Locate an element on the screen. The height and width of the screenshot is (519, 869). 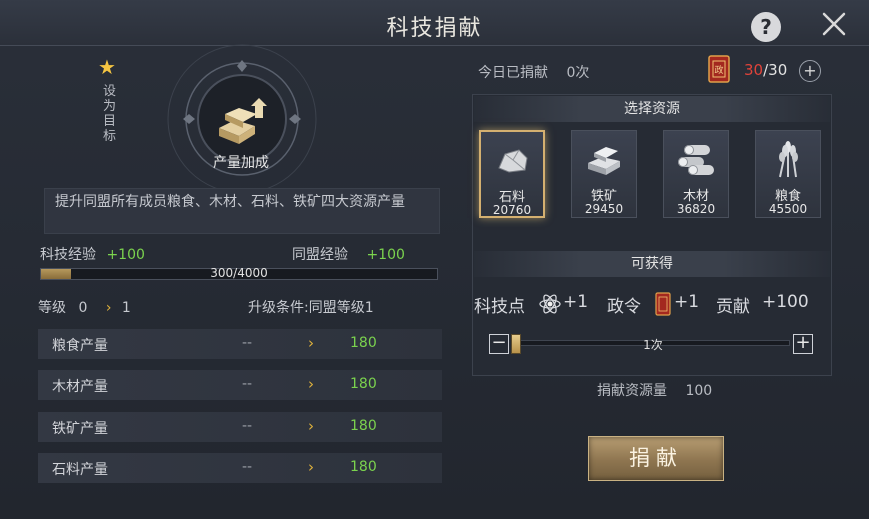
exp-progress-text: 300/4000 is located at coordinates (239, 273).